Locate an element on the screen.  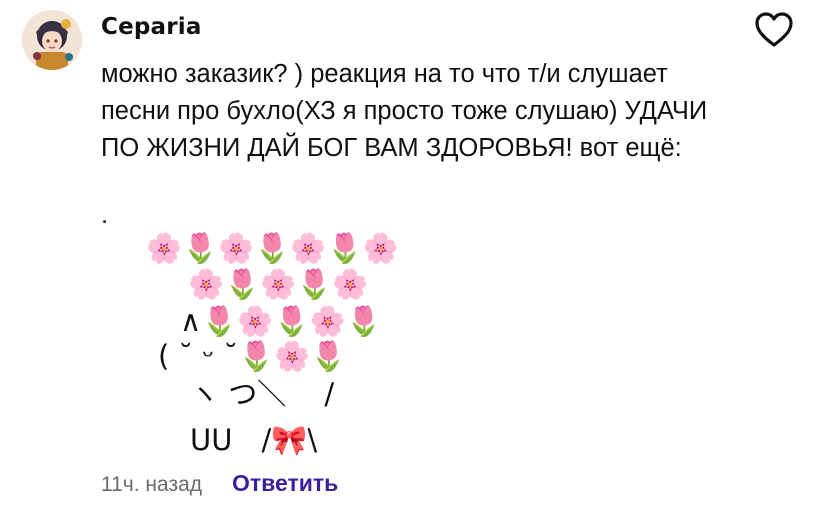
art-line-5: ヽ つ＼ / is located at coordinates (262, 394).